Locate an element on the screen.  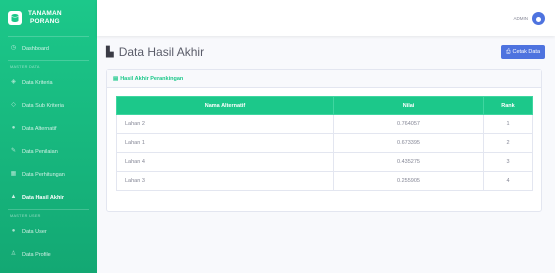
table-icon: ▤ is located at coordinates (116, 78).